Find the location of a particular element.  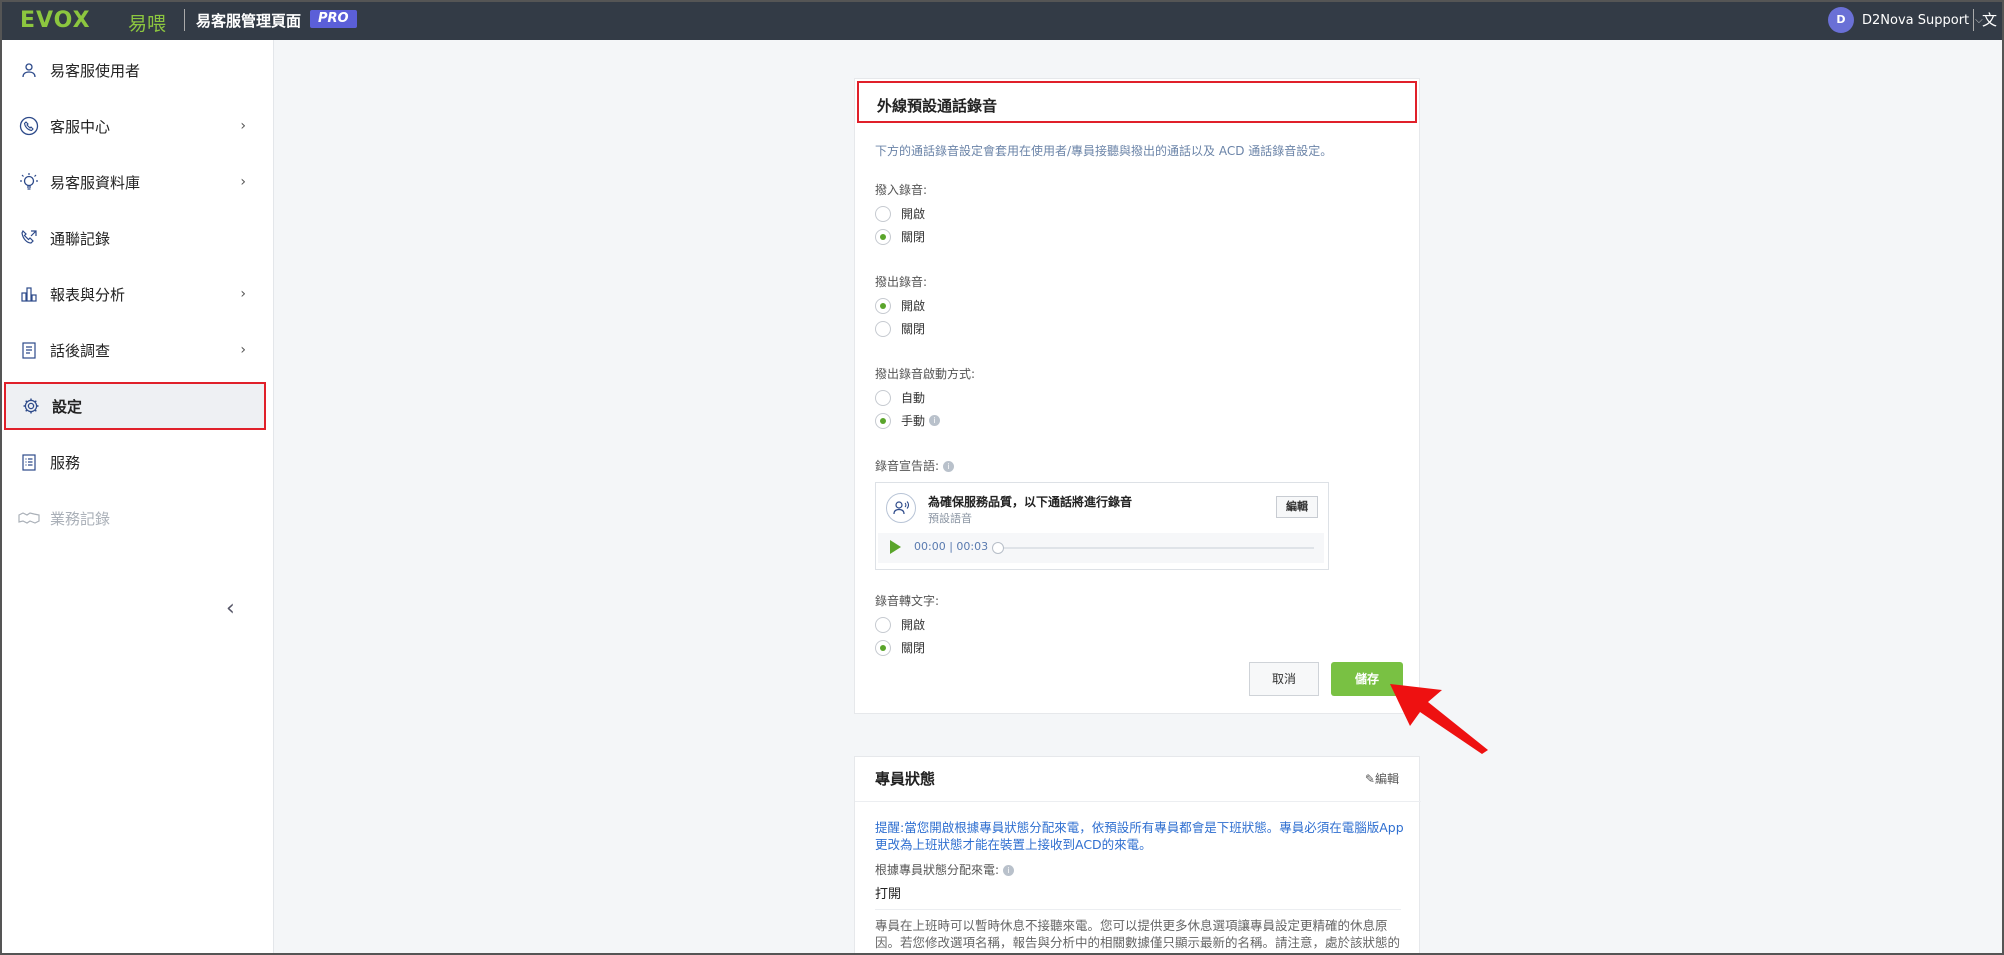

sidebar-item-label: 業務記錄 is located at coordinates (80, 518).